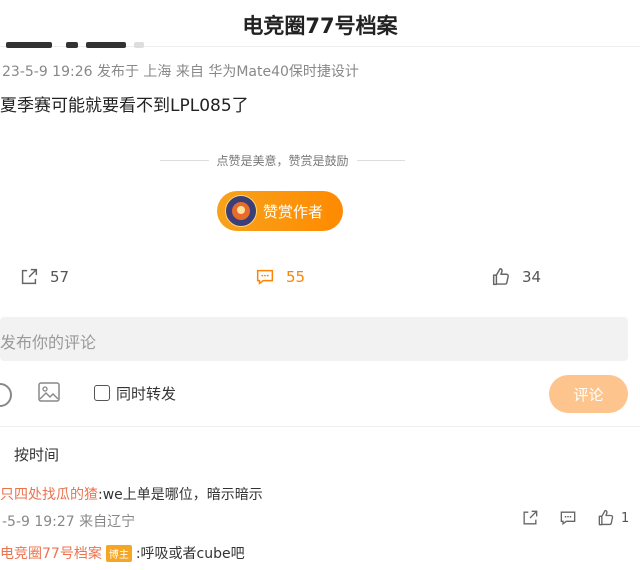 This screenshot has height=570, width=640. Describe the element at coordinates (588, 394) in the screenshot. I see `submit-comment-button: 评论` at that location.